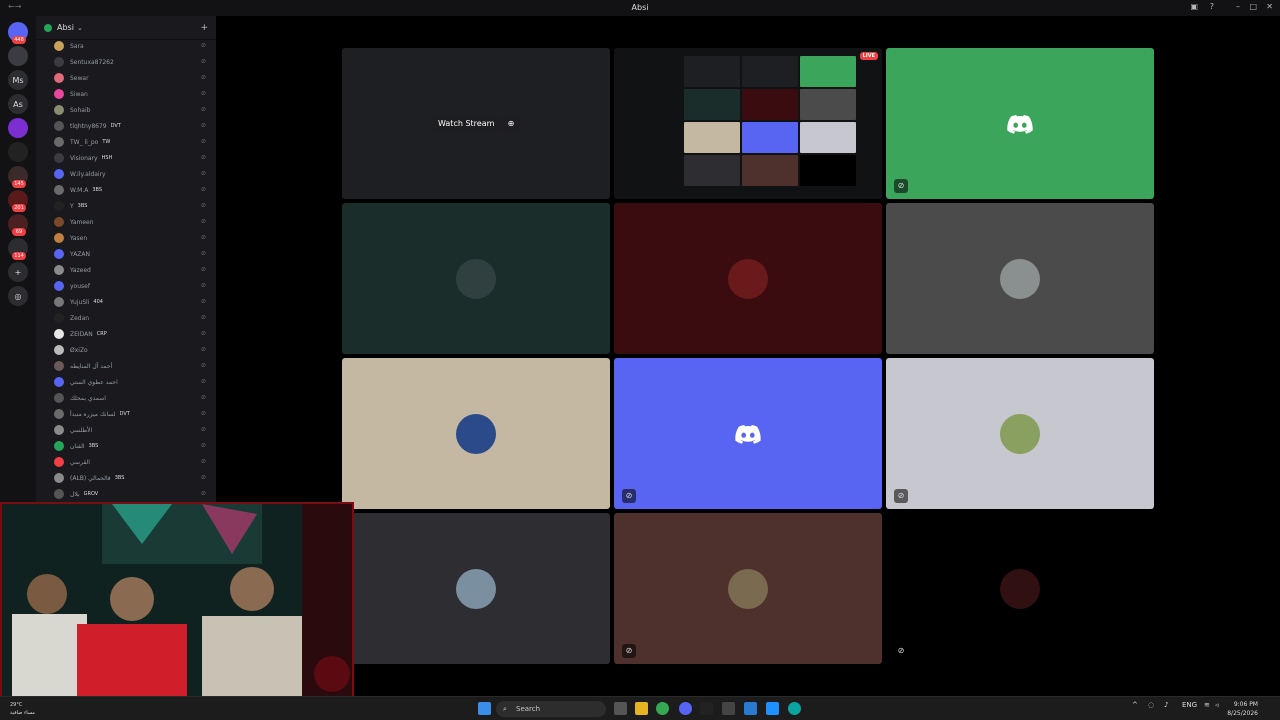 This screenshot has height=720, width=1280. What do you see at coordinates (132, 190) in the screenshot?
I see `member-item: W.M.A 3BS ⊘` at bounding box center [132, 190].